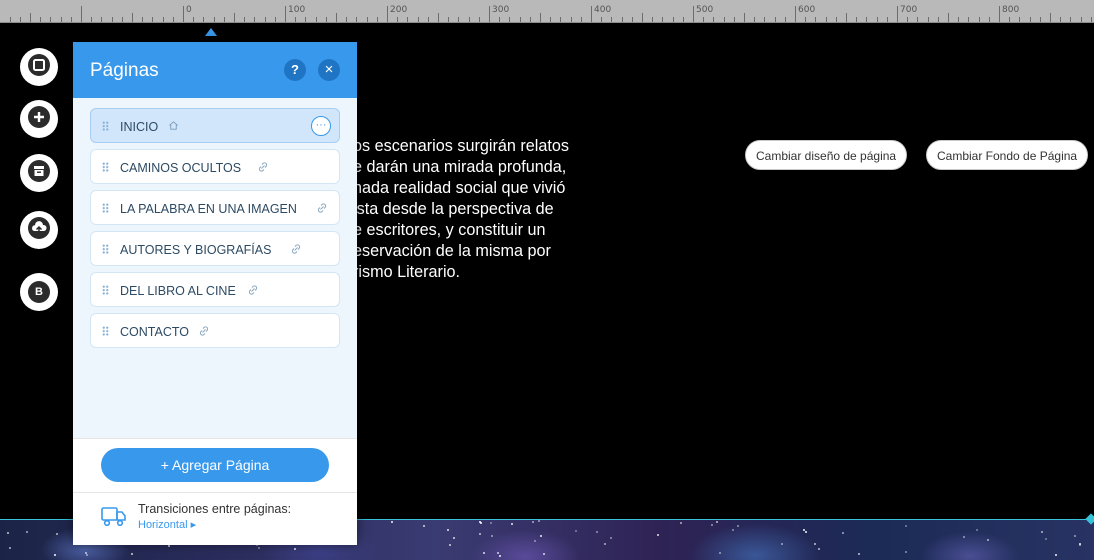 This screenshot has width=1094, height=560. Describe the element at coordinates (208, 209) in the screenshot. I see `page-label: LA PALABRA EN UNA IMAGEN` at that location.